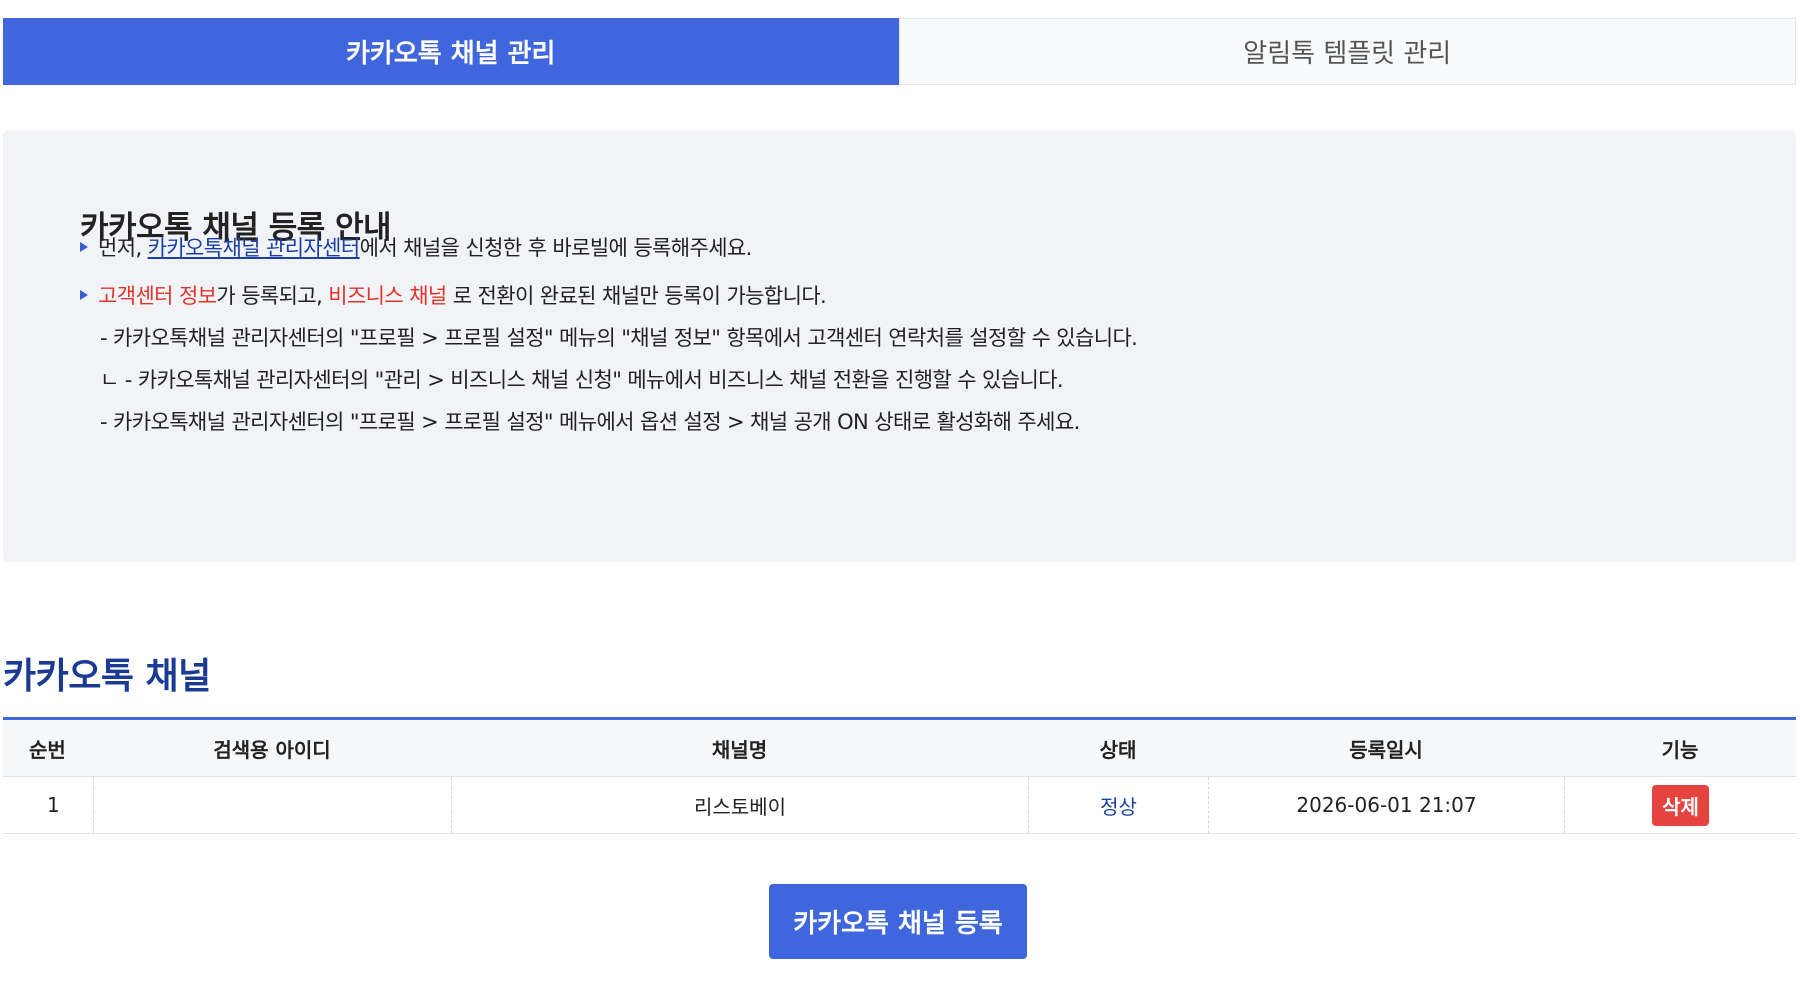  I want to click on cell-no: 1, so click(53, 805).